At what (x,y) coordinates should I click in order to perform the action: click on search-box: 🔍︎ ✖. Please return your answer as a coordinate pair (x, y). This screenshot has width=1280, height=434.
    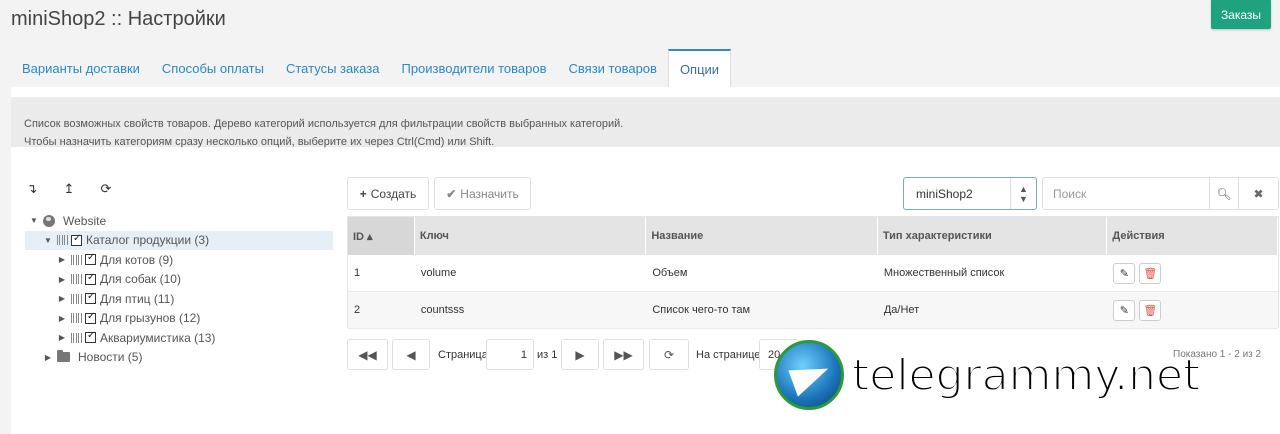
    Looking at the image, I should click on (1160, 193).